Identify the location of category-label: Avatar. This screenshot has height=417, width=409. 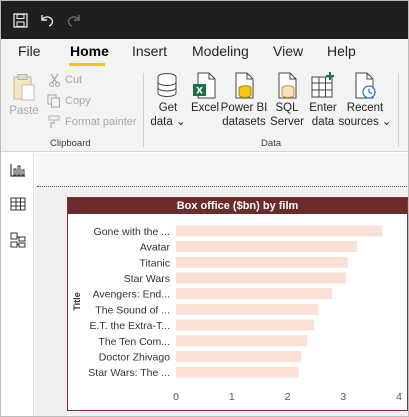
(155, 248).